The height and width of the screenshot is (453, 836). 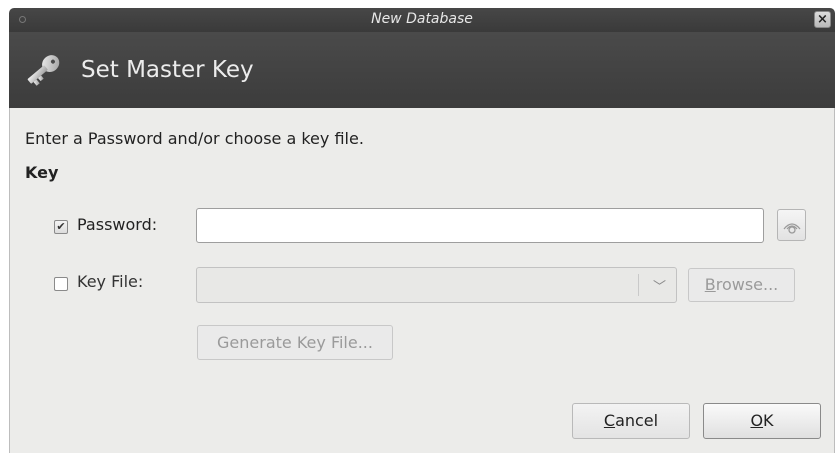 What do you see at coordinates (61, 284) in the screenshot?
I see `key-file-checkbox` at bounding box center [61, 284].